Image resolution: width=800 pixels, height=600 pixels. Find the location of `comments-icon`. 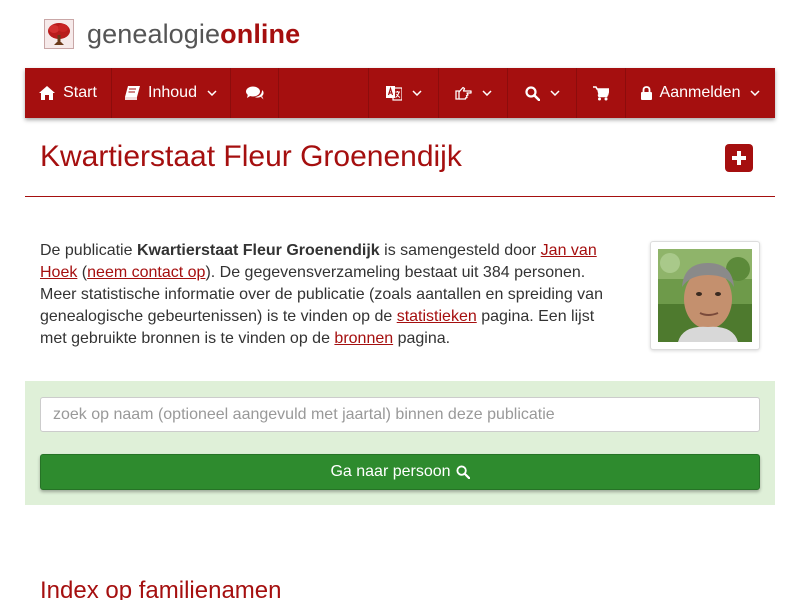

comments-icon is located at coordinates (254, 93).